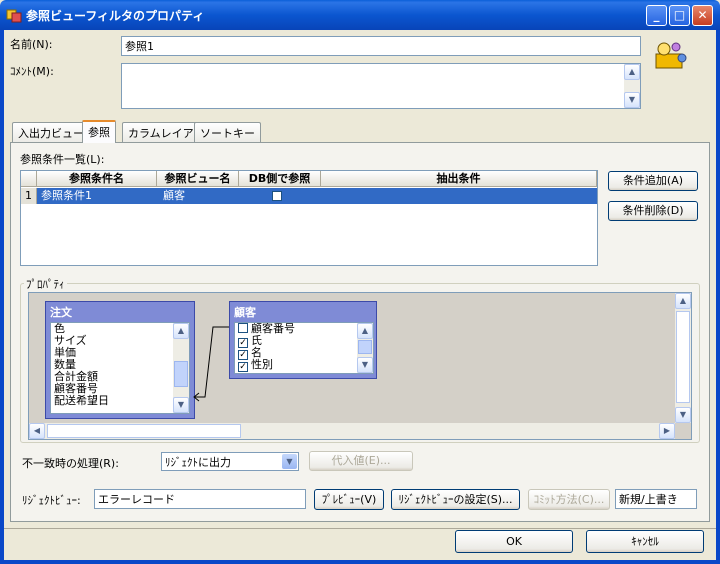 The height and width of the screenshot is (564, 720). Describe the element at coordinates (667, 431) in the screenshot. I see `scroll-right-icon: ▶` at that location.